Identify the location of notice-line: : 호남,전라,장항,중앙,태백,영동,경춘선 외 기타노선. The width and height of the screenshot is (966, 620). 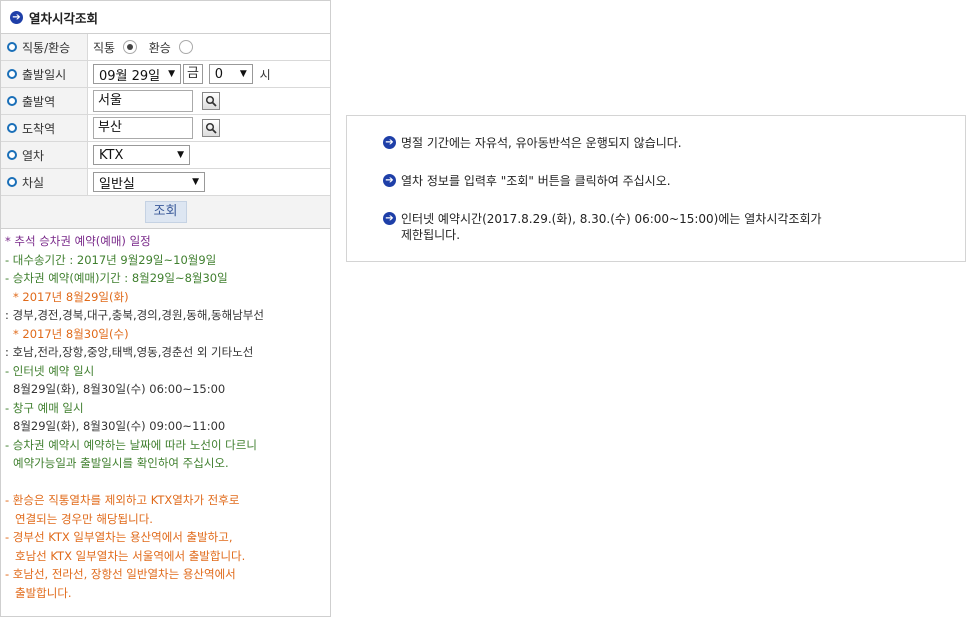
(129, 352).